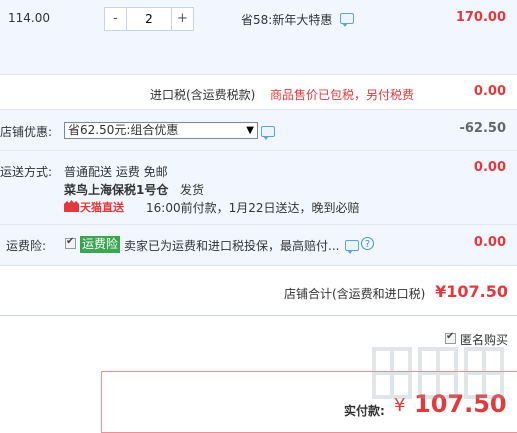 Image resolution: width=517 pixels, height=433 pixels. Describe the element at coordinates (116, 172) in the screenshot. I see `shipping-method: 普通配送 运费 免邮` at that location.